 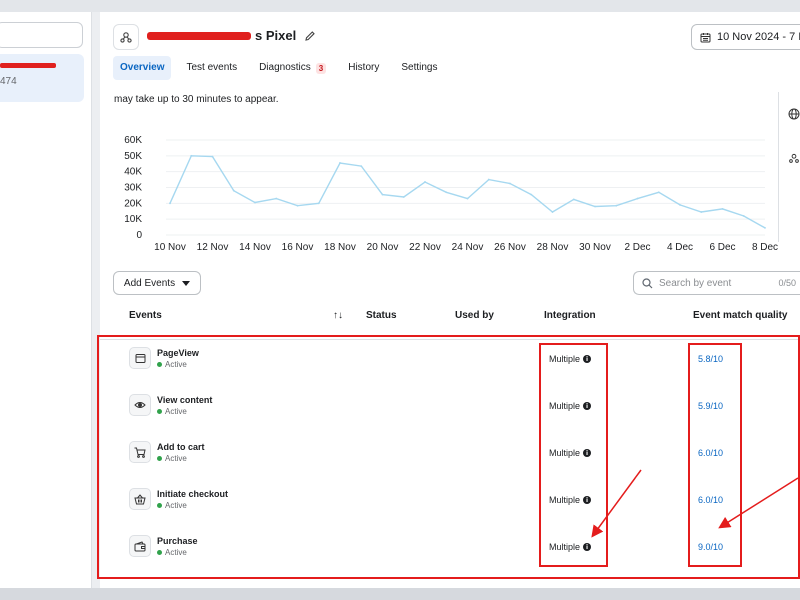 What do you see at coordinates (450, 370) in the screenshot?
I see `table-row: PageView Active Multiple i 5.8/10` at bounding box center [450, 370].